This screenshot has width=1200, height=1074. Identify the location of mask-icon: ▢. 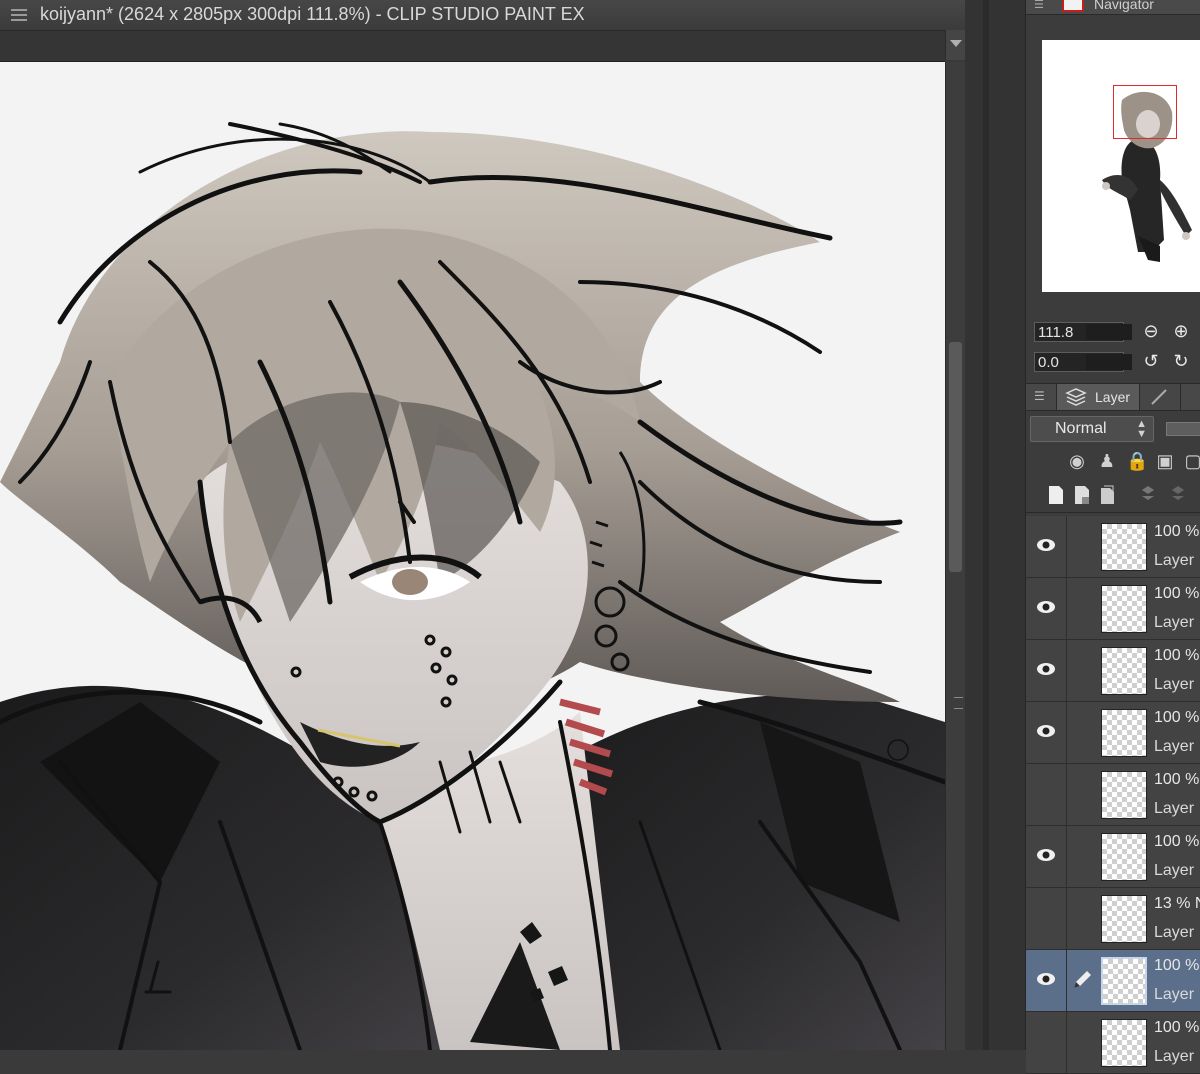
(1191, 461).